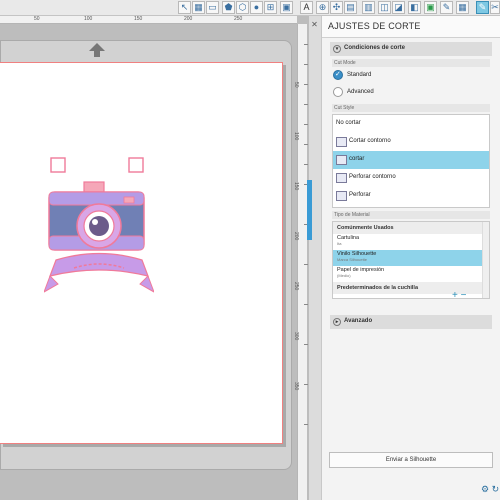  I want to click on advanced-label: Avanzado, so click(358, 321).